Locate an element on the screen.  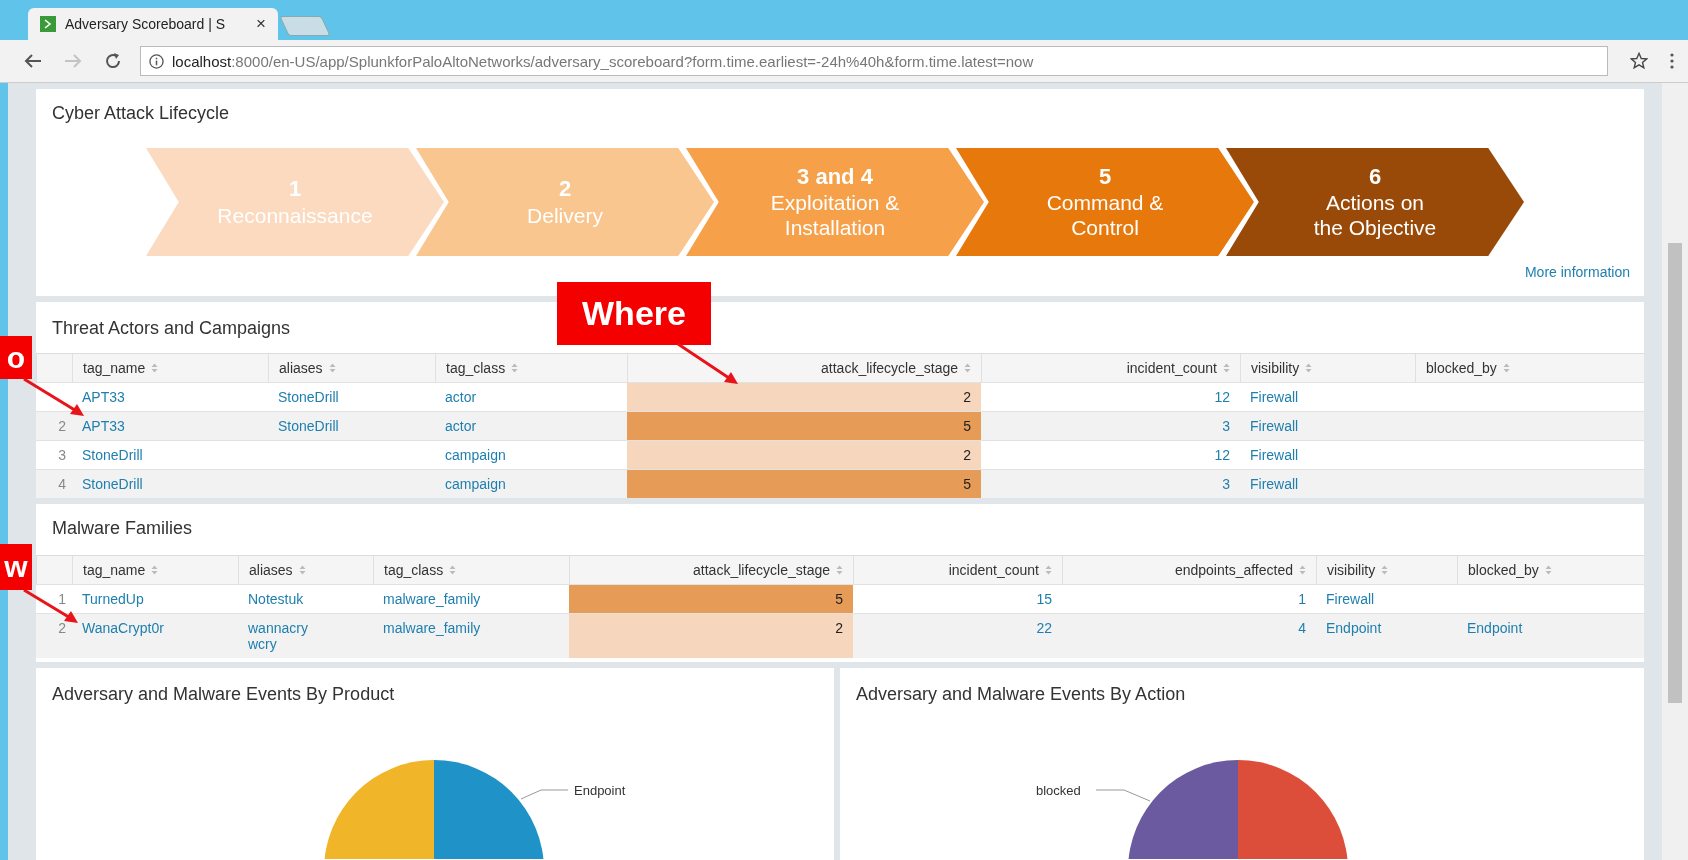
url-text: localhost:8000/en-US/app/SplunkforPaloAltoNetworks/adversary_scoreboard?form.time.earliest=-24h%40h&form.time.latest=now is located at coordinates (603, 61).